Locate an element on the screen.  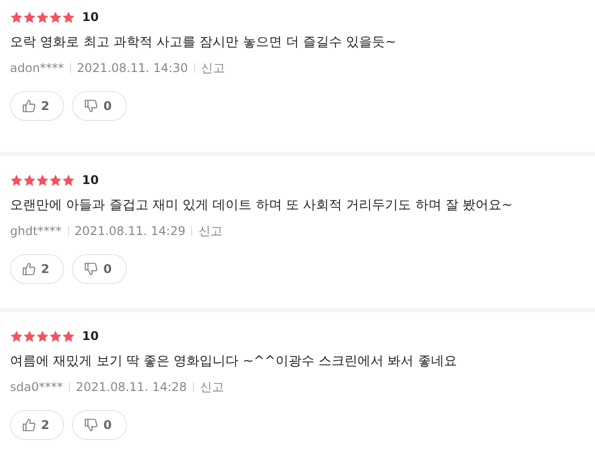
review-date: 2021.08.11. 14:29 is located at coordinates (130, 231).